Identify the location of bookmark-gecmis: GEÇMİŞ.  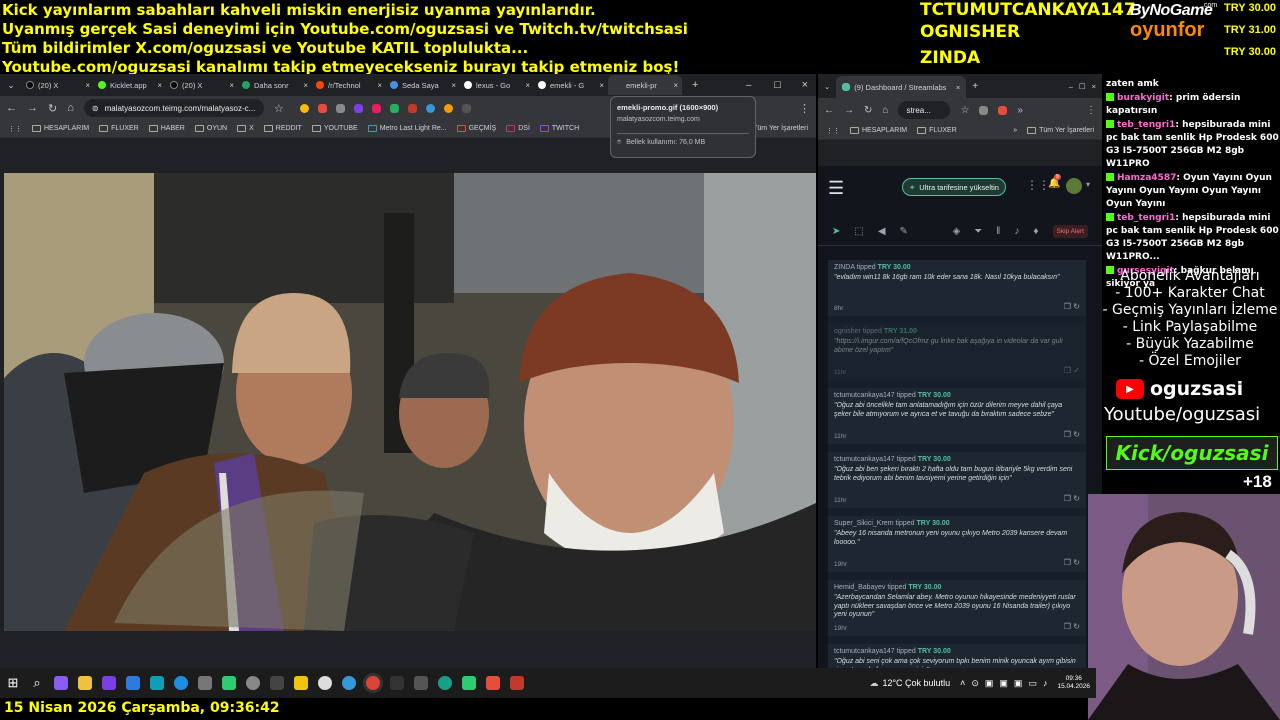
(476, 128).